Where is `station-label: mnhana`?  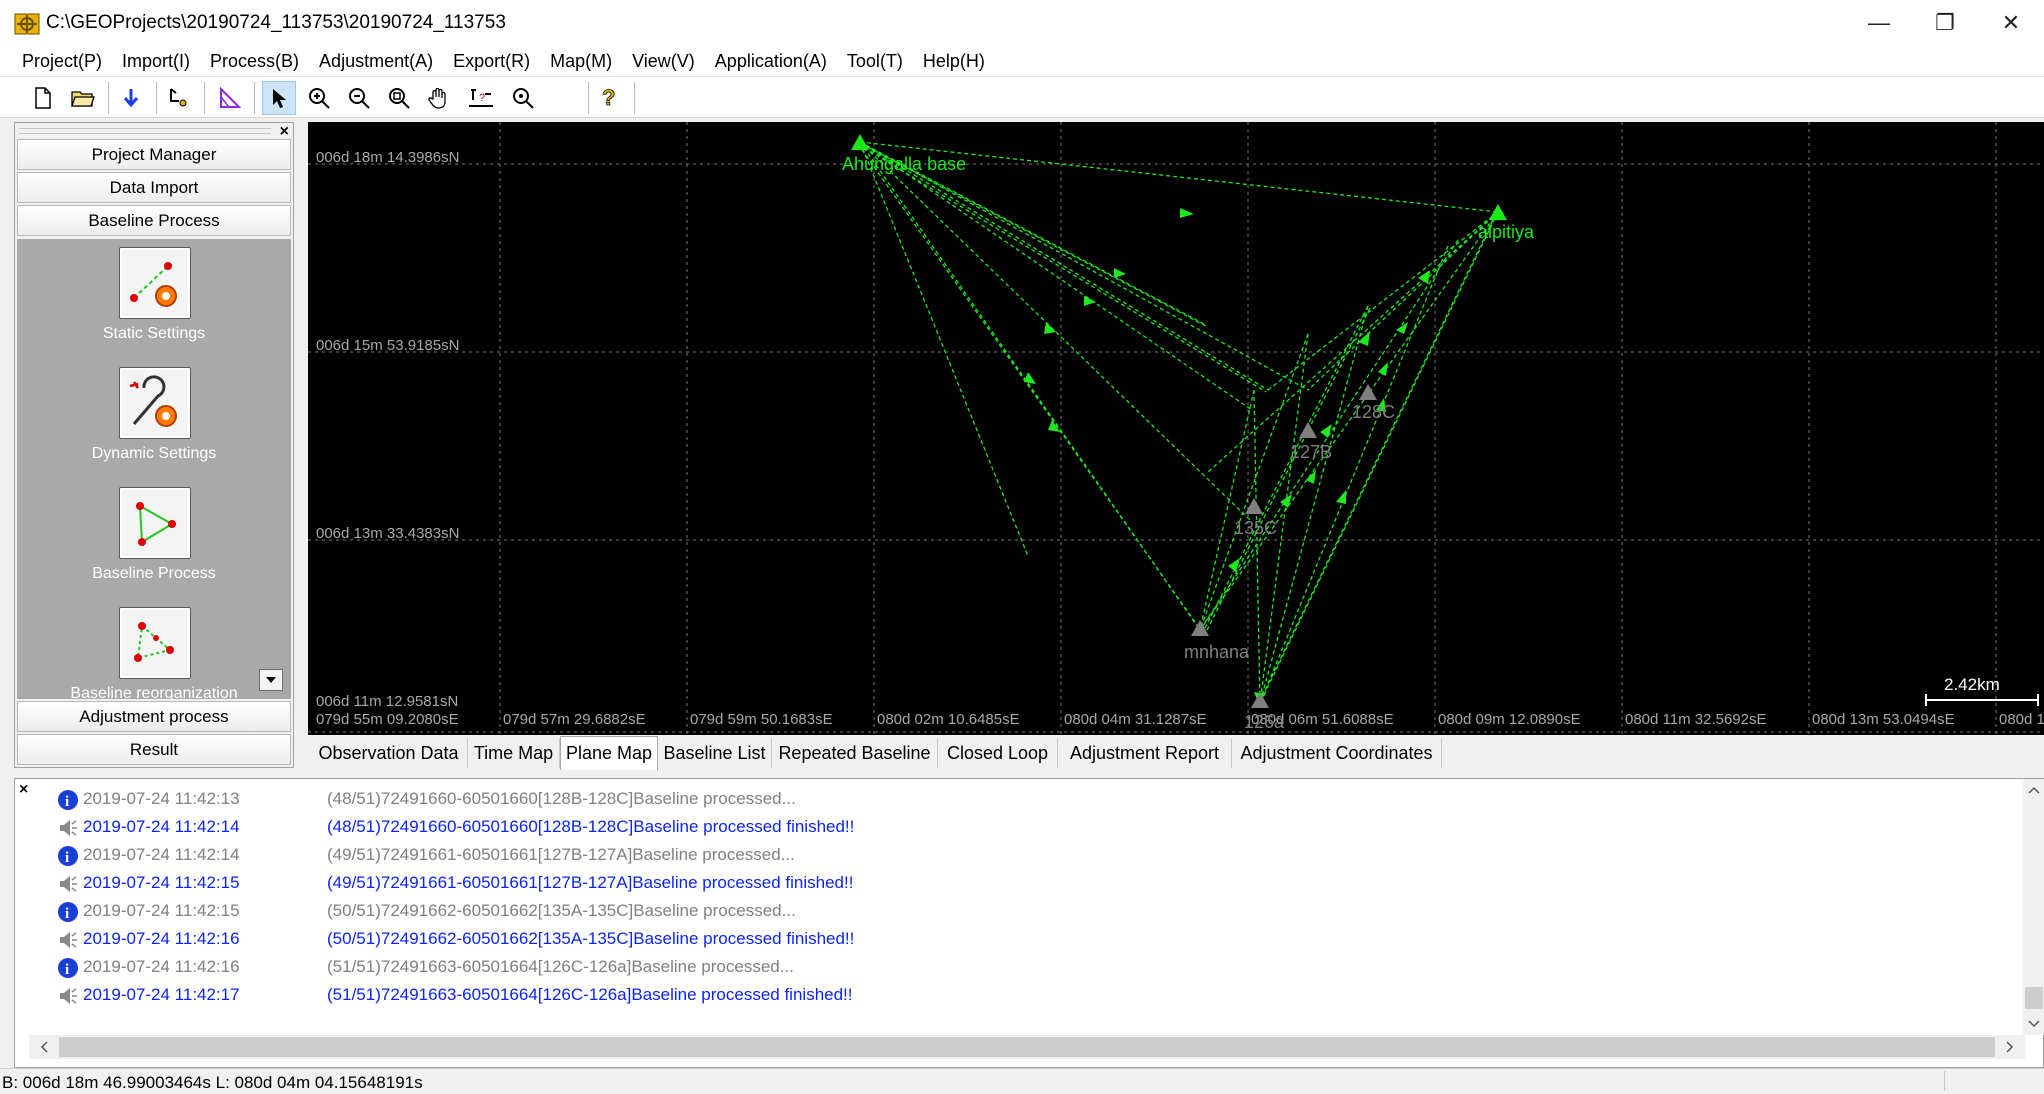
station-label: mnhana is located at coordinates (1217, 652).